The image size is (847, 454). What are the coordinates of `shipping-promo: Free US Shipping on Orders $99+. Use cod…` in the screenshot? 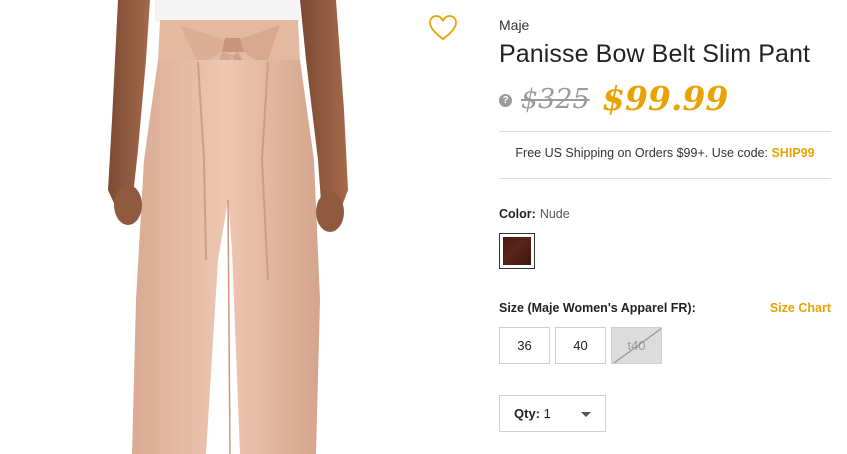 It's located at (665, 153).